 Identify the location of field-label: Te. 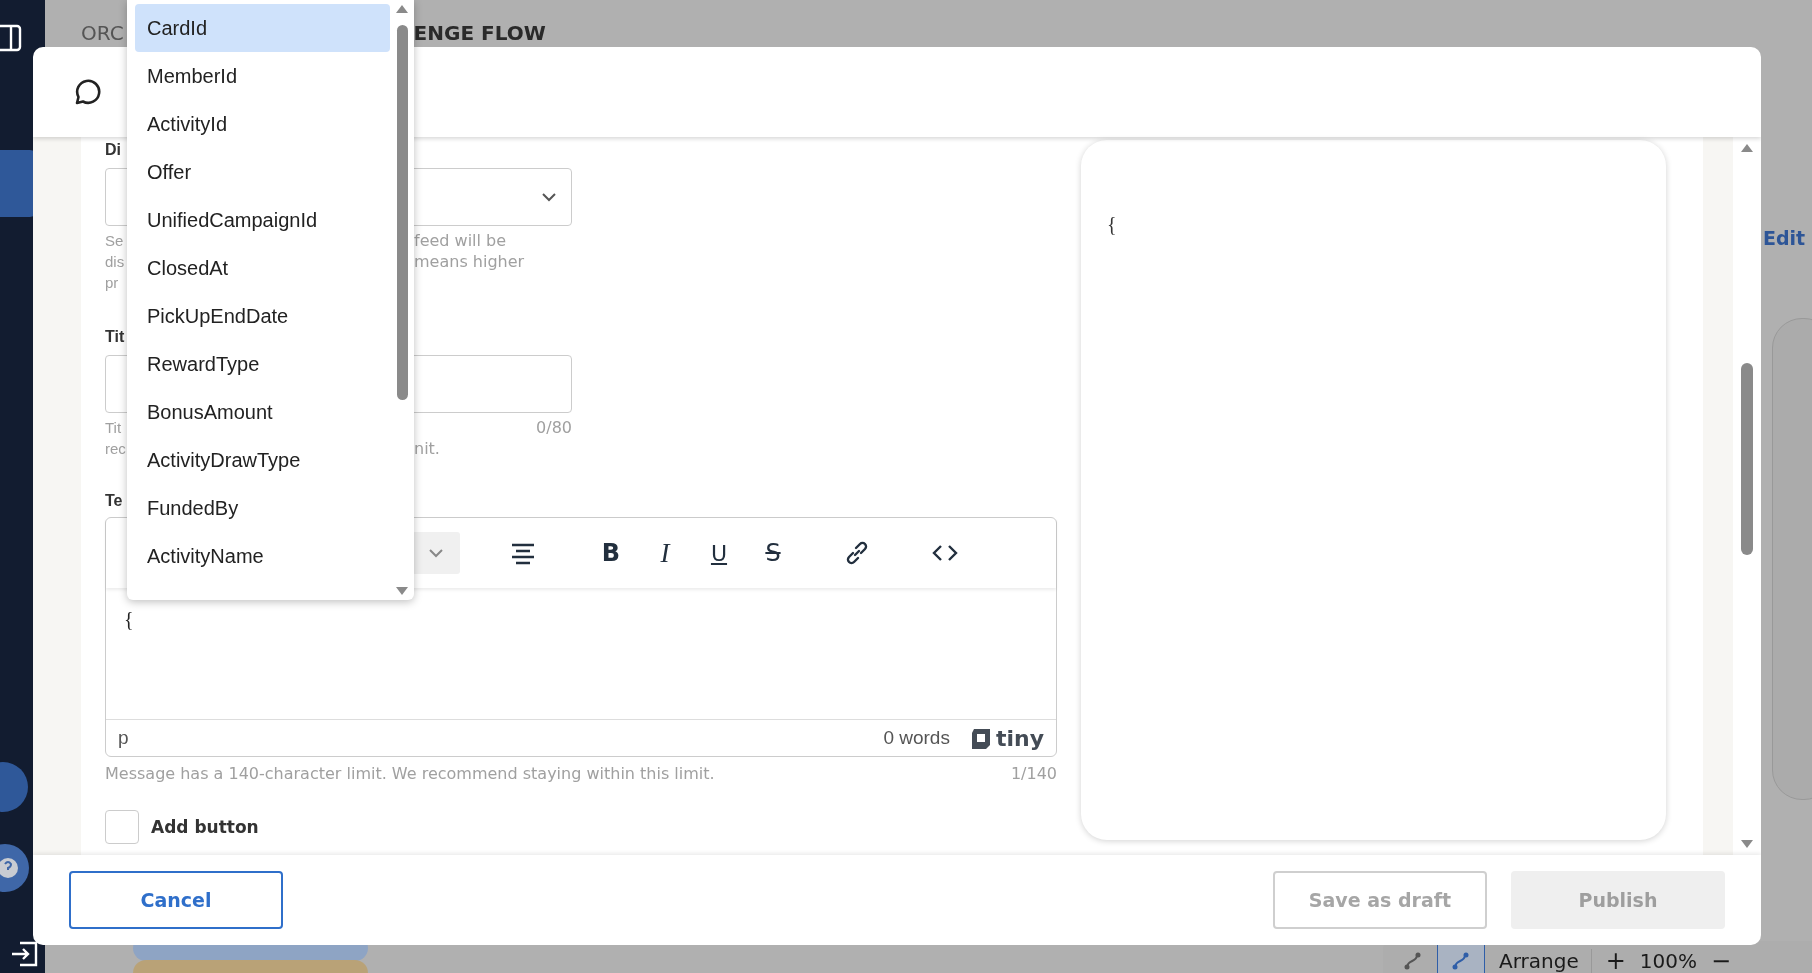
(114, 501).